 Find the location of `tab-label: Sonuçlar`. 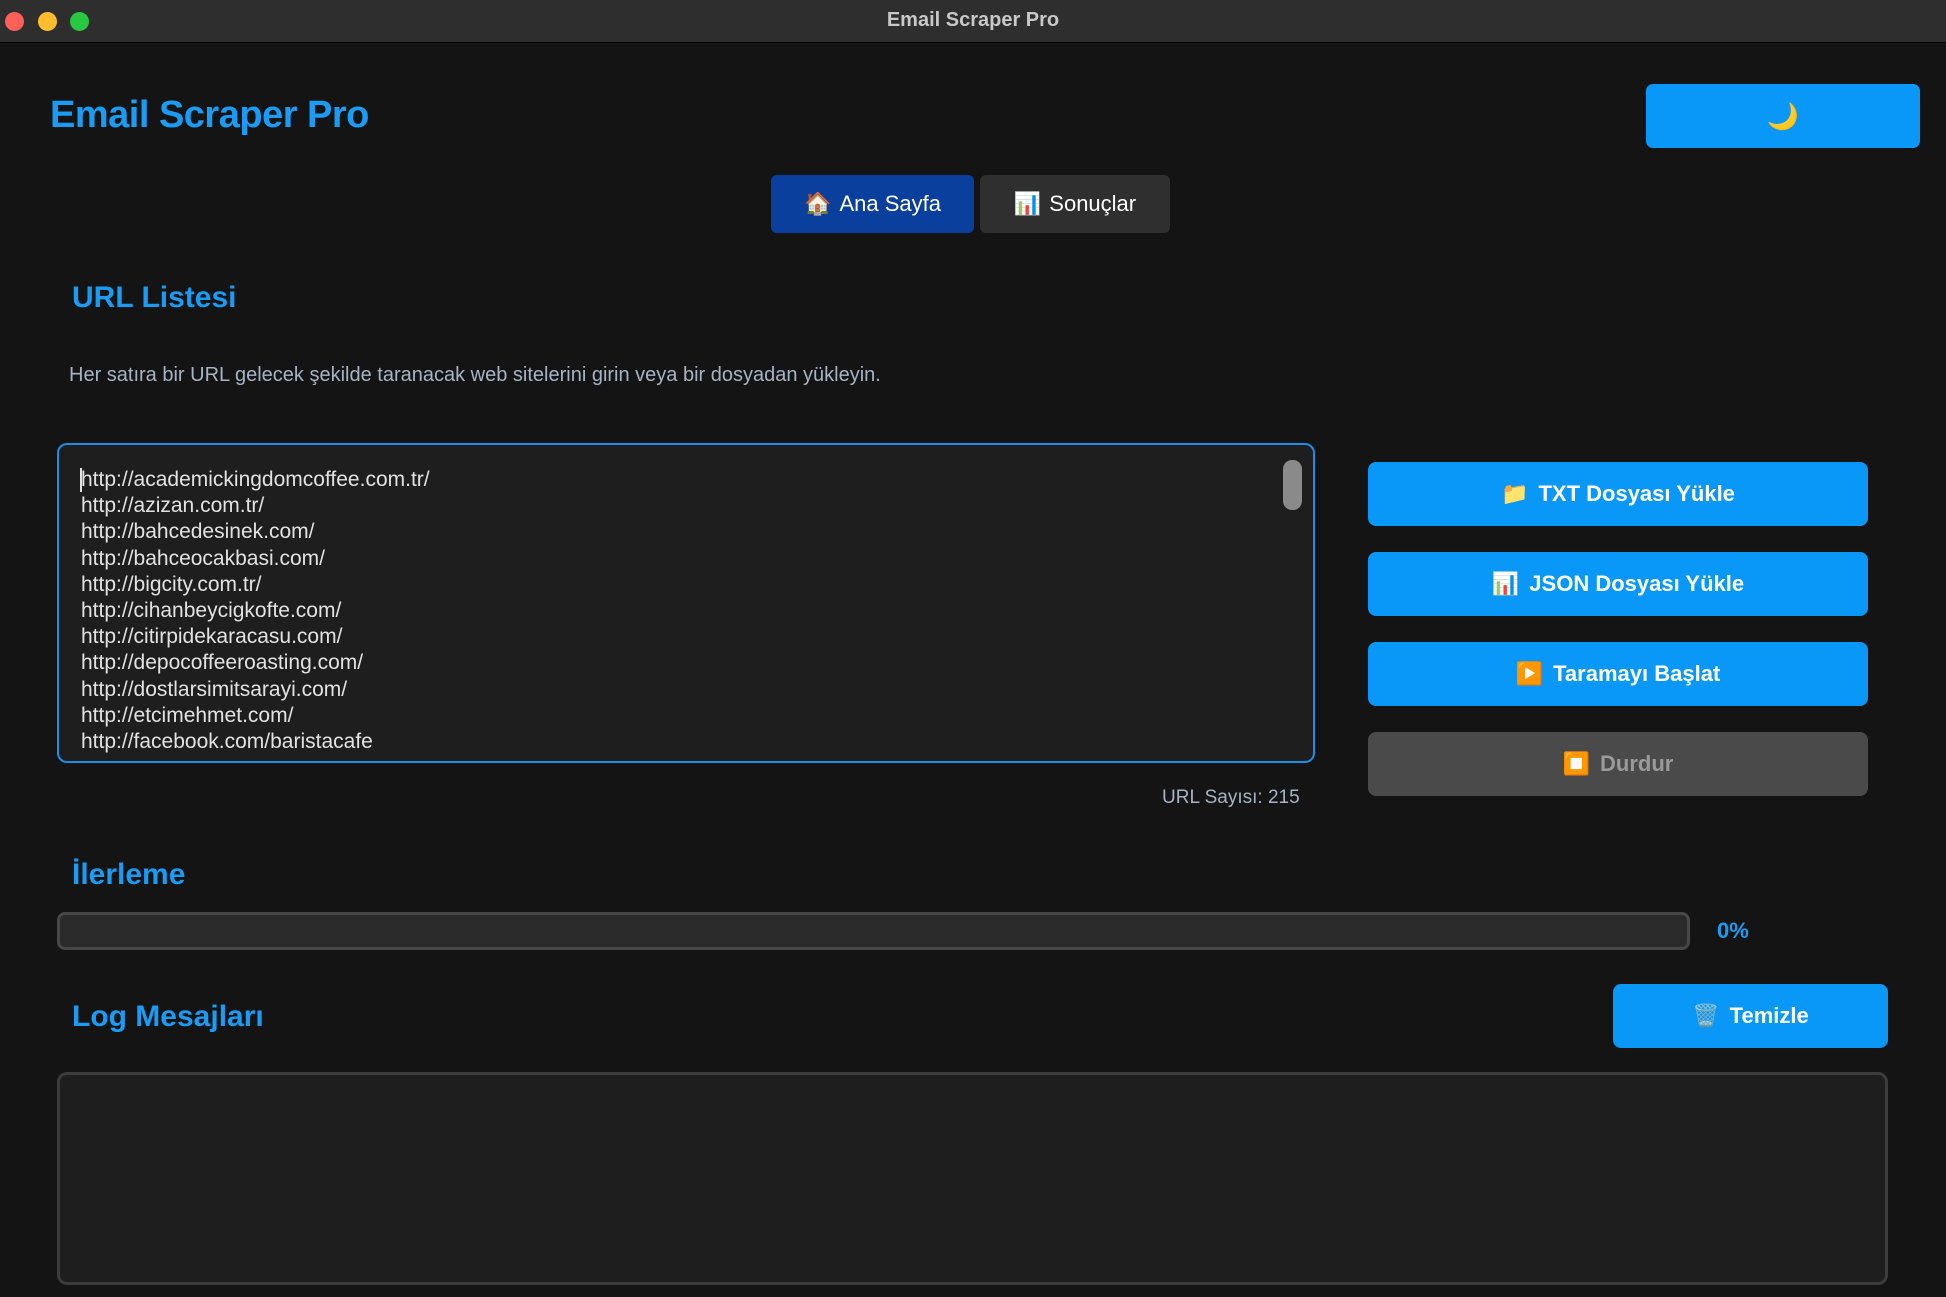

tab-label: Sonuçlar is located at coordinates (1093, 203).